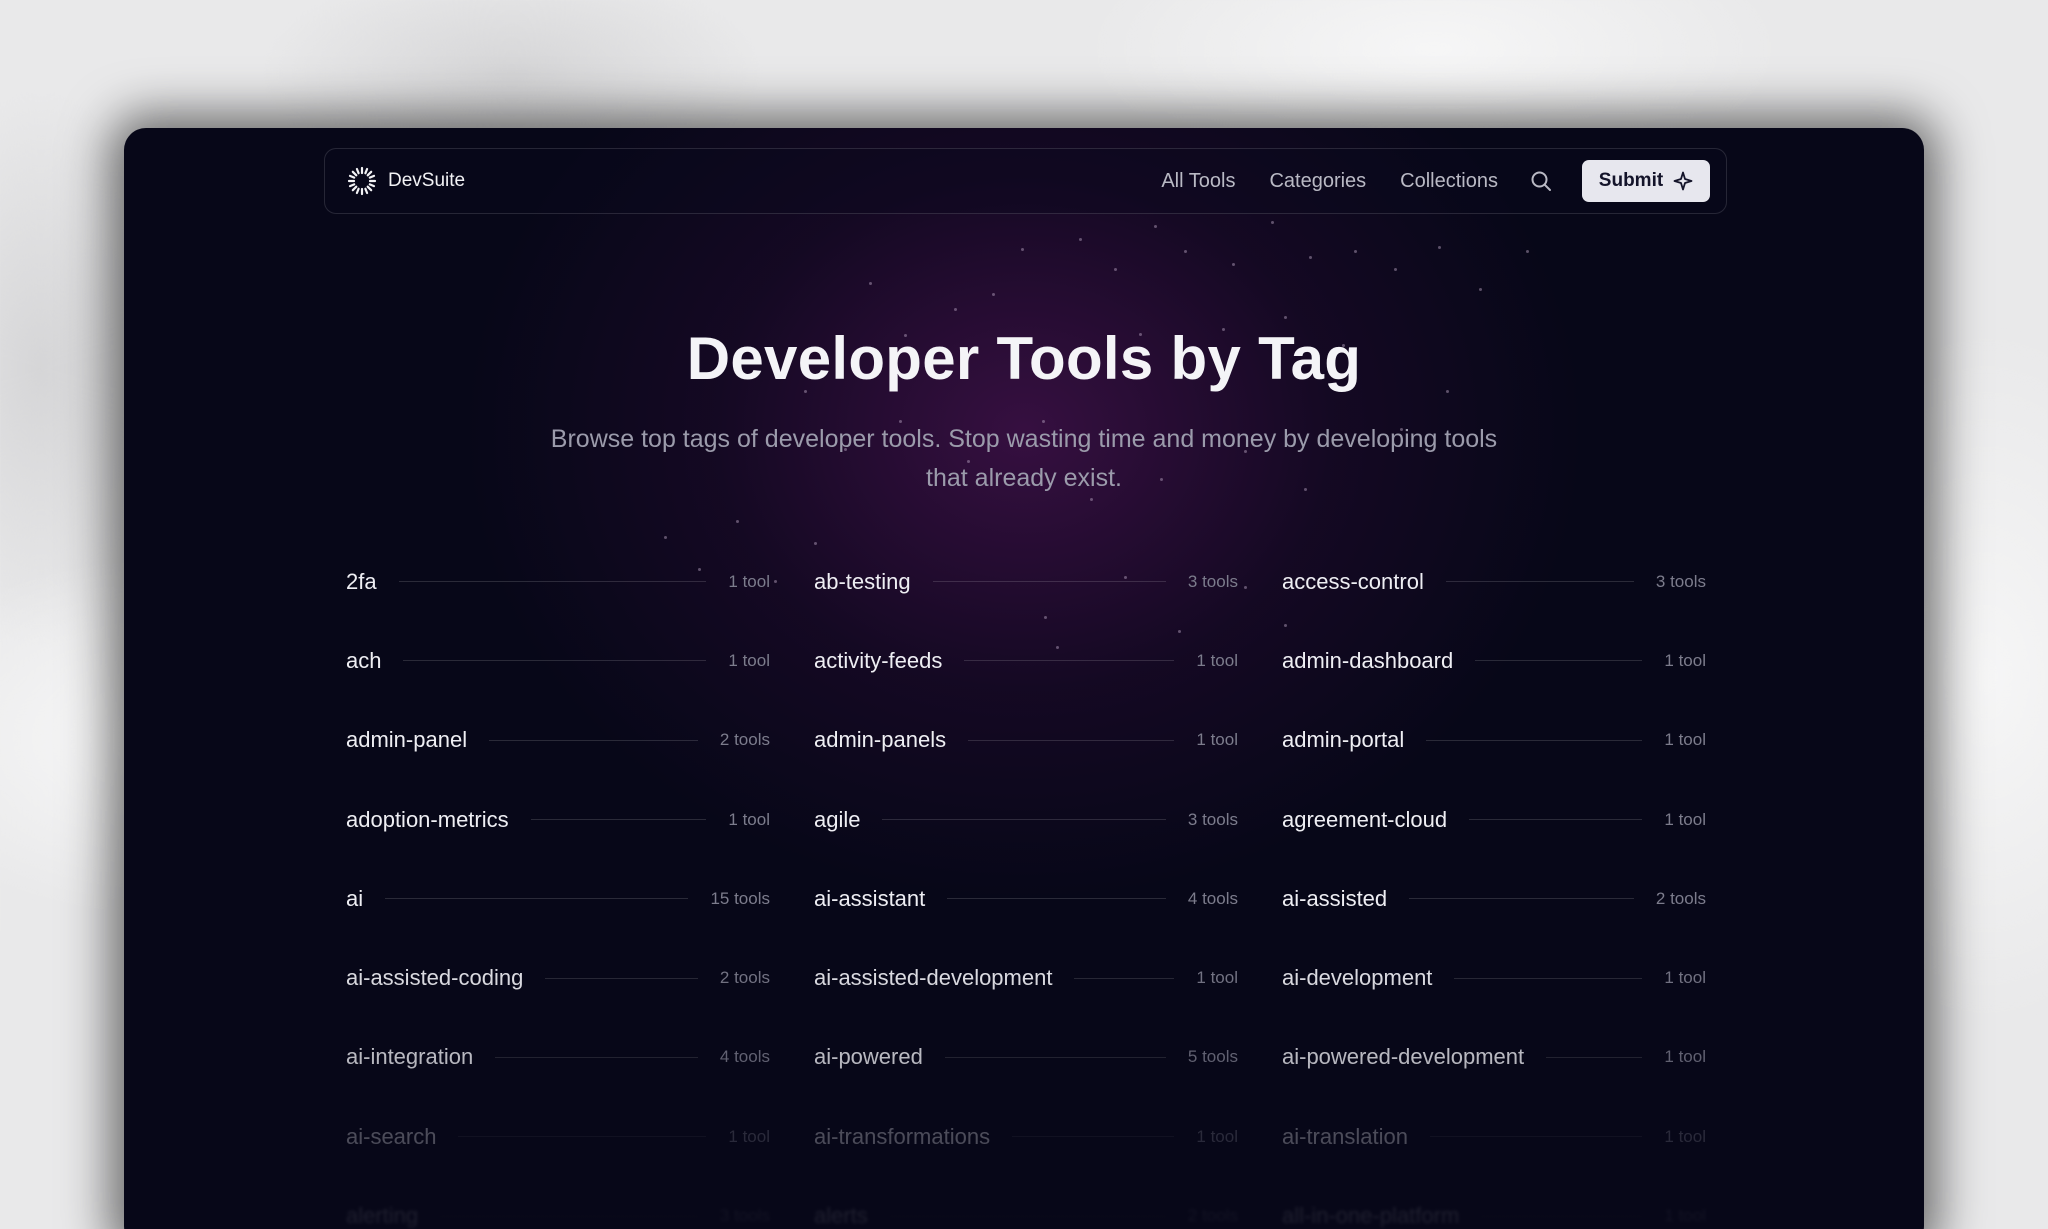  What do you see at coordinates (1026, 819) in the screenshot?
I see `tag-item: agile 3 tools` at bounding box center [1026, 819].